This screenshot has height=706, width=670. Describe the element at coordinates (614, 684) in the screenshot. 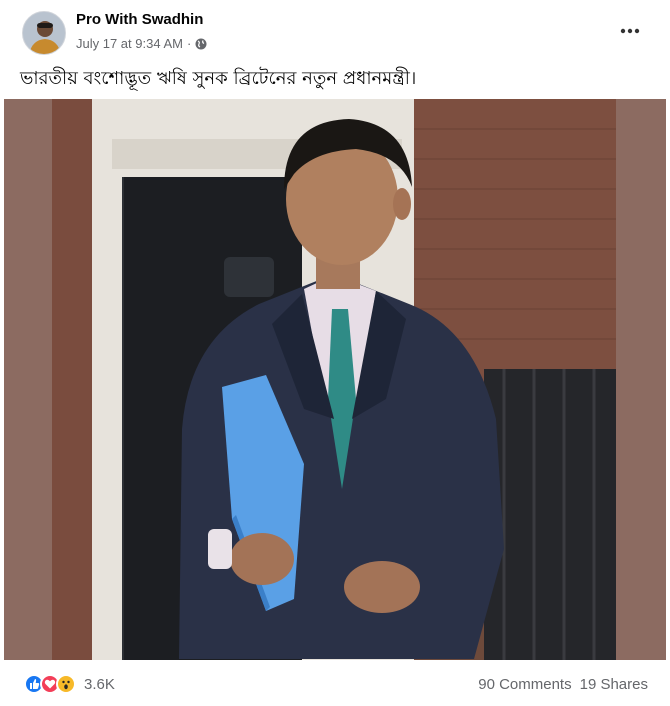

I see `shares-count: 19 Shares` at that location.